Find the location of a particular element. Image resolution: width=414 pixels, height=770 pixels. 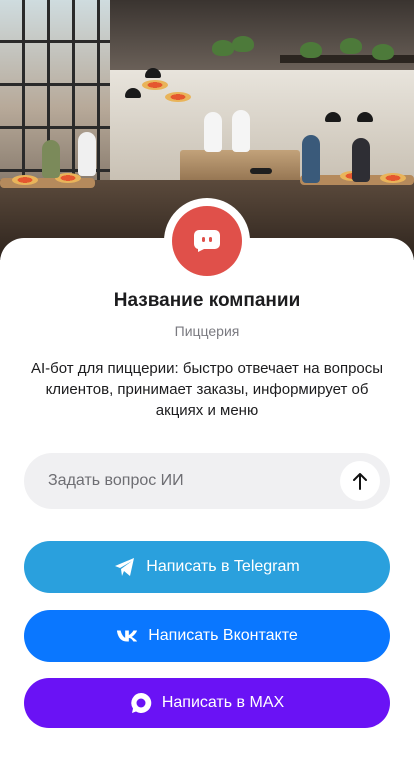

ask-ai-box is located at coordinates (207, 481).